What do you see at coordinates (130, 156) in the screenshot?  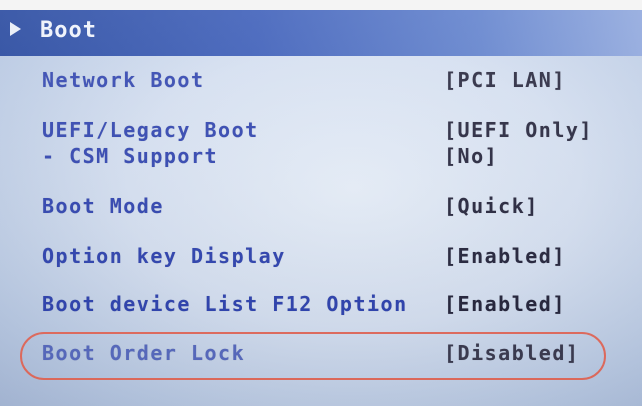 I see `csm-support-label: - CSM Support` at bounding box center [130, 156].